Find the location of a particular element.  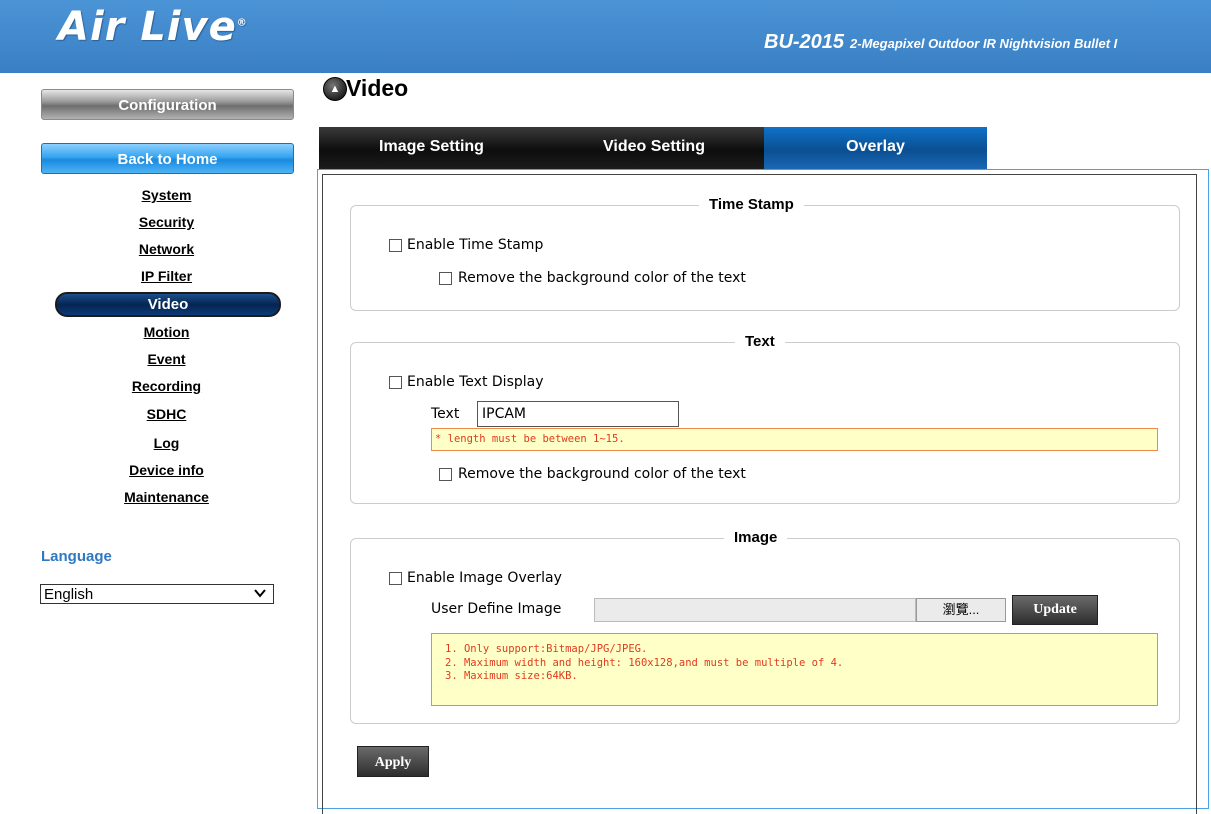

sidebar-item-video: Video is located at coordinates (168, 304).